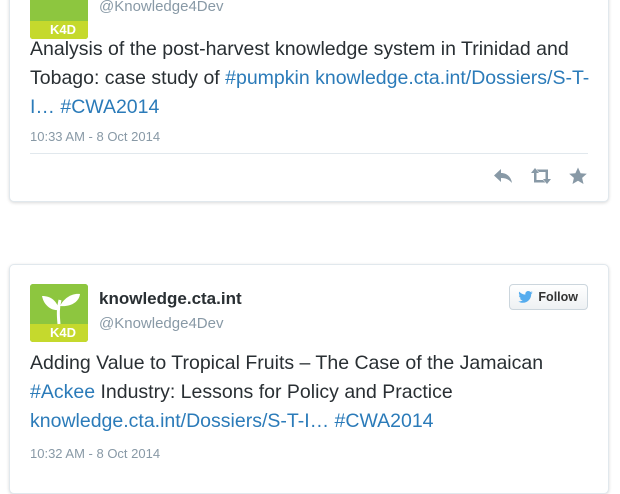 The image size is (620, 494). Describe the element at coordinates (62, 392) in the screenshot. I see `hashtag-link: #Ackee` at that location.